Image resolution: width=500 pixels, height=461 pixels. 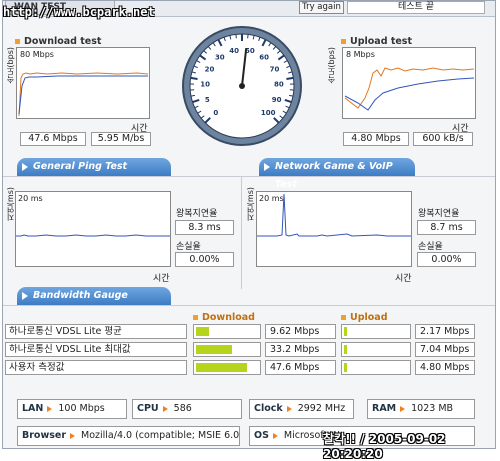 What do you see at coordinates (277, 100) in the screenshot?
I see `gauge-tick-label: 90` at bounding box center [277, 100].